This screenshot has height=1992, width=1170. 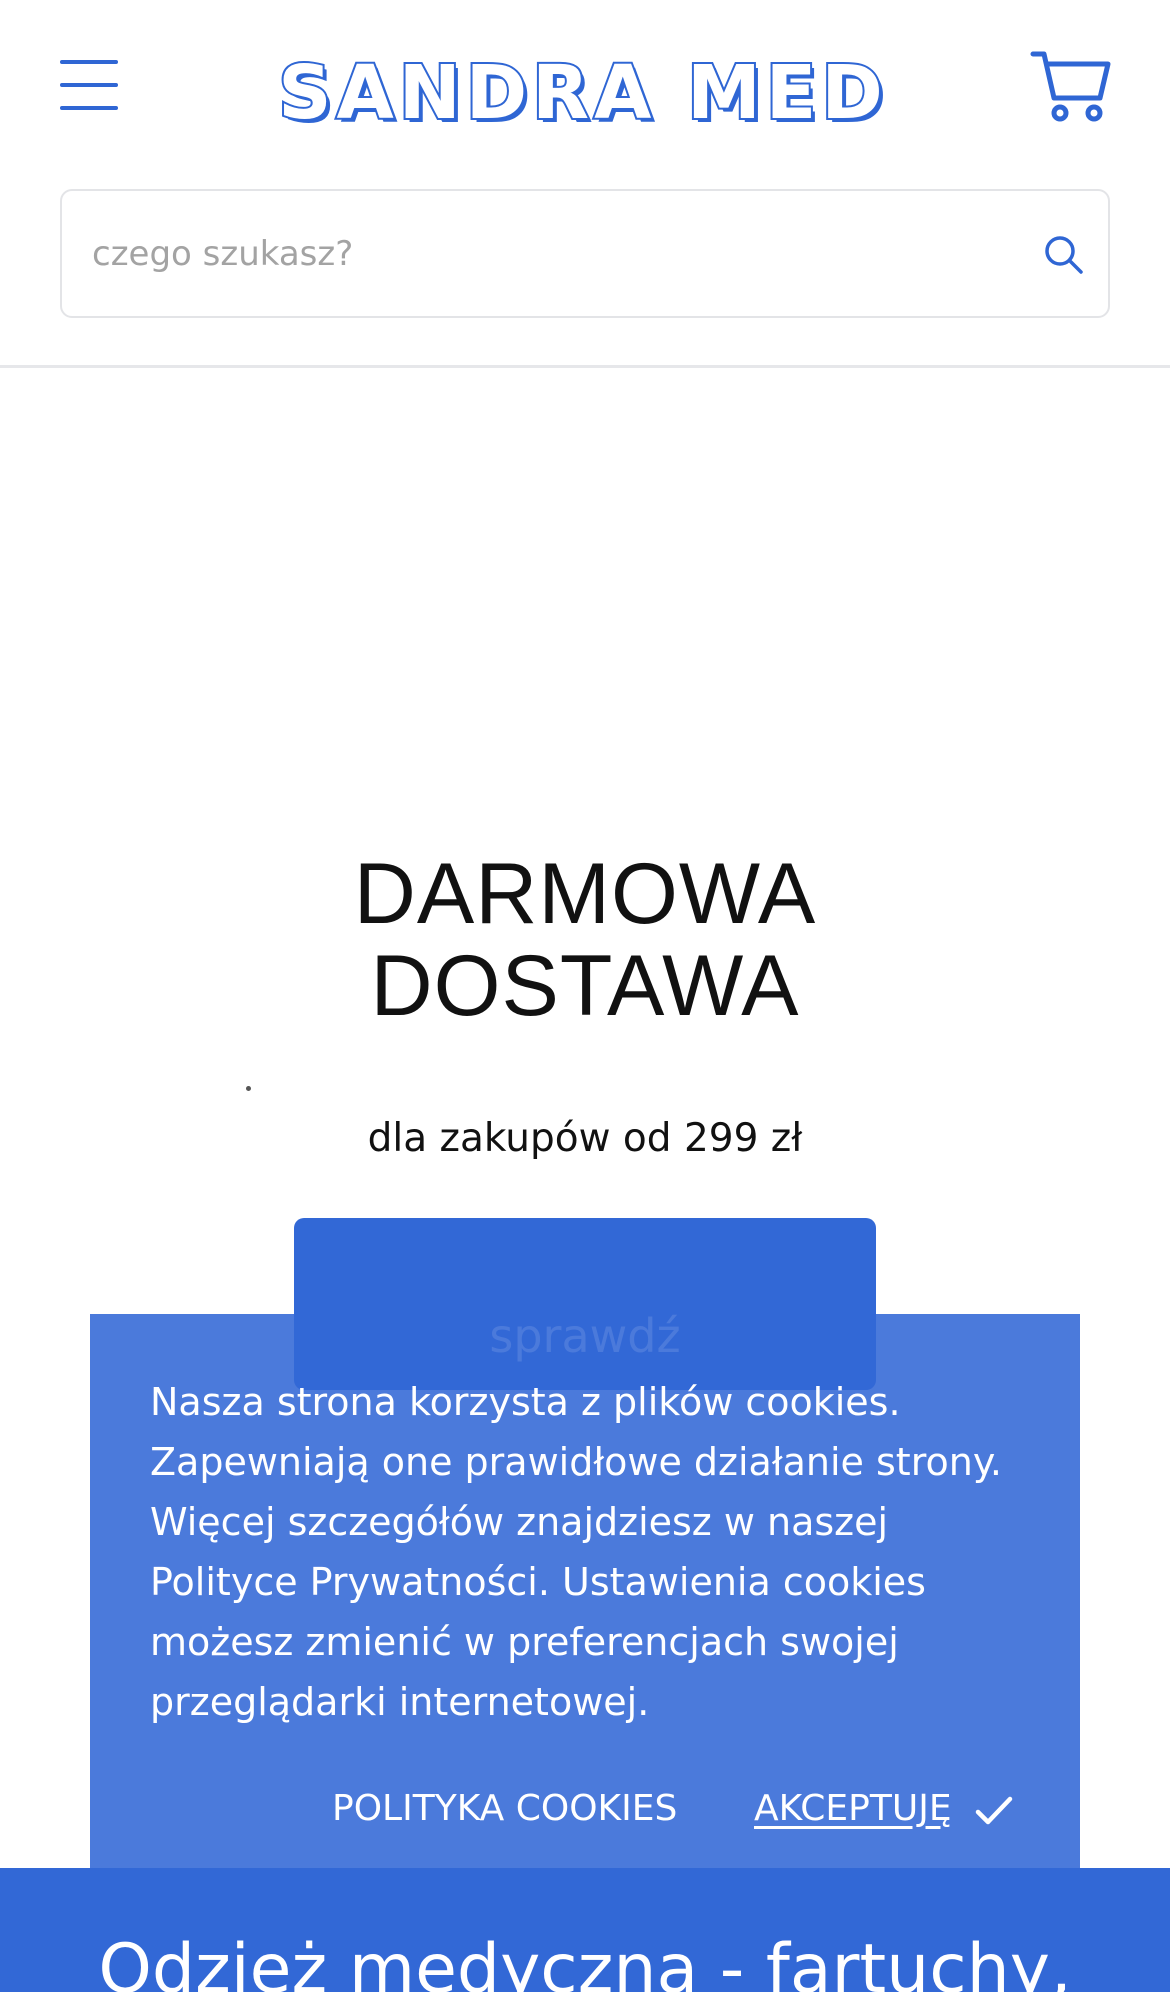 I want to click on logo-text: SANDRA MED, so click(x=583, y=89).